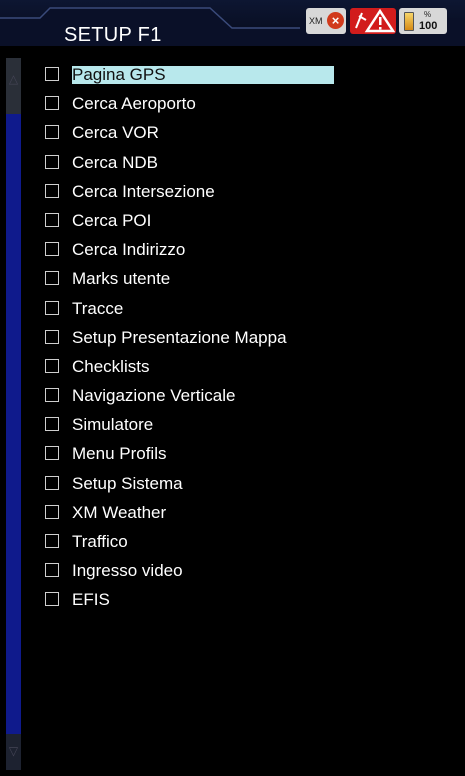  I want to click on menu-item: Cerca Intersezione, so click(190, 194).